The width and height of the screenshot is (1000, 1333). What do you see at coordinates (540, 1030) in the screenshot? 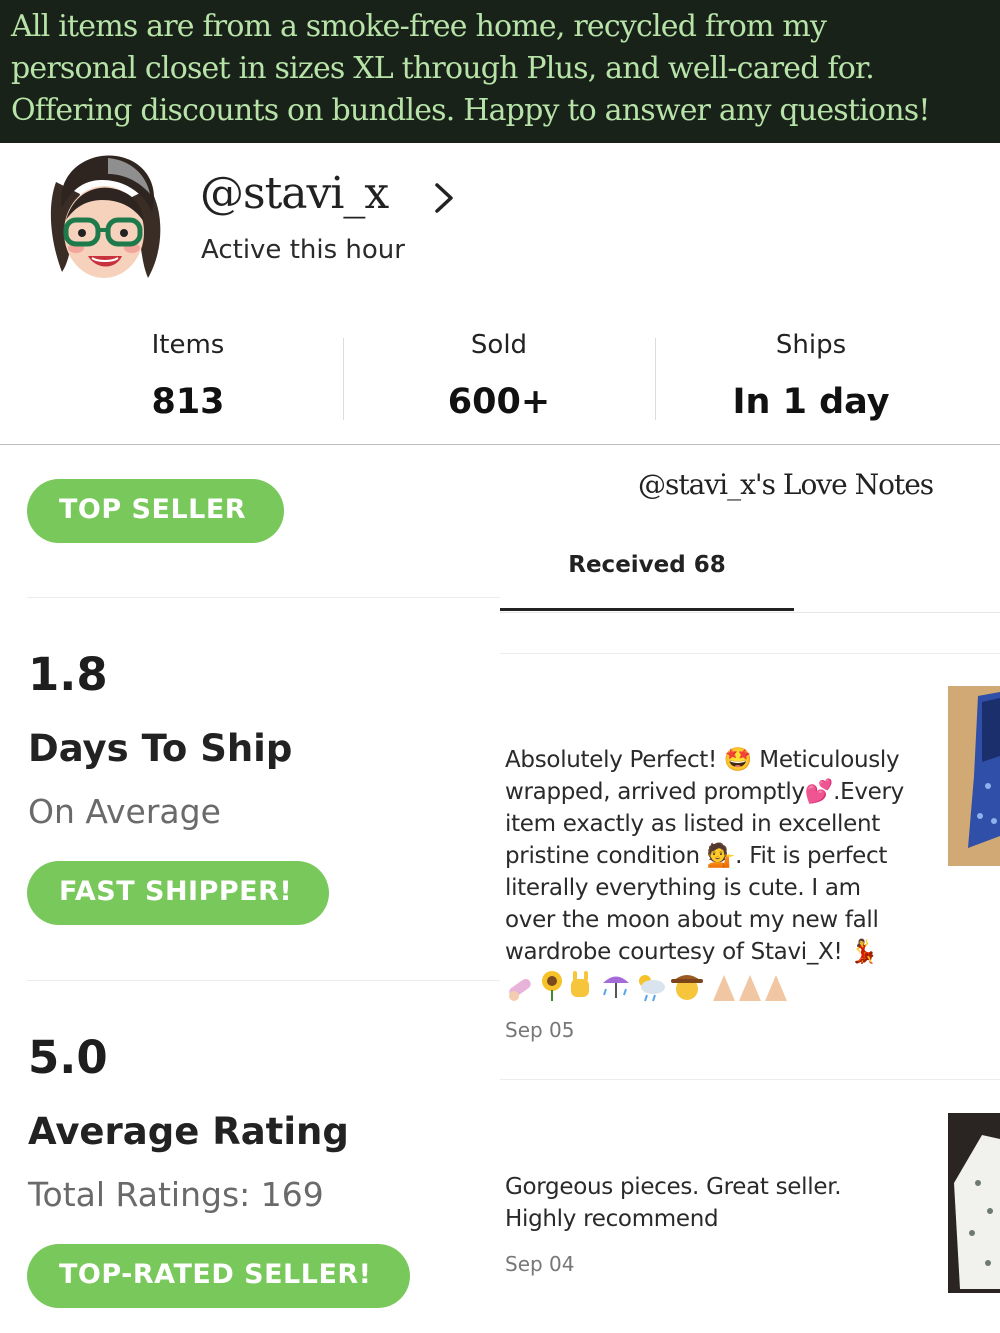
I see `review-date: Sep 05` at bounding box center [540, 1030].